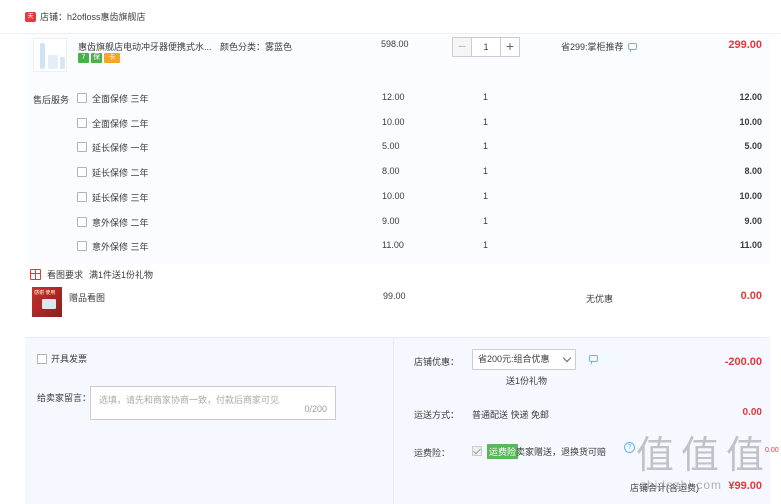 The image size is (781, 504). Describe the element at coordinates (391, 221) in the screenshot. I see `service-price: 9.00` at that location.